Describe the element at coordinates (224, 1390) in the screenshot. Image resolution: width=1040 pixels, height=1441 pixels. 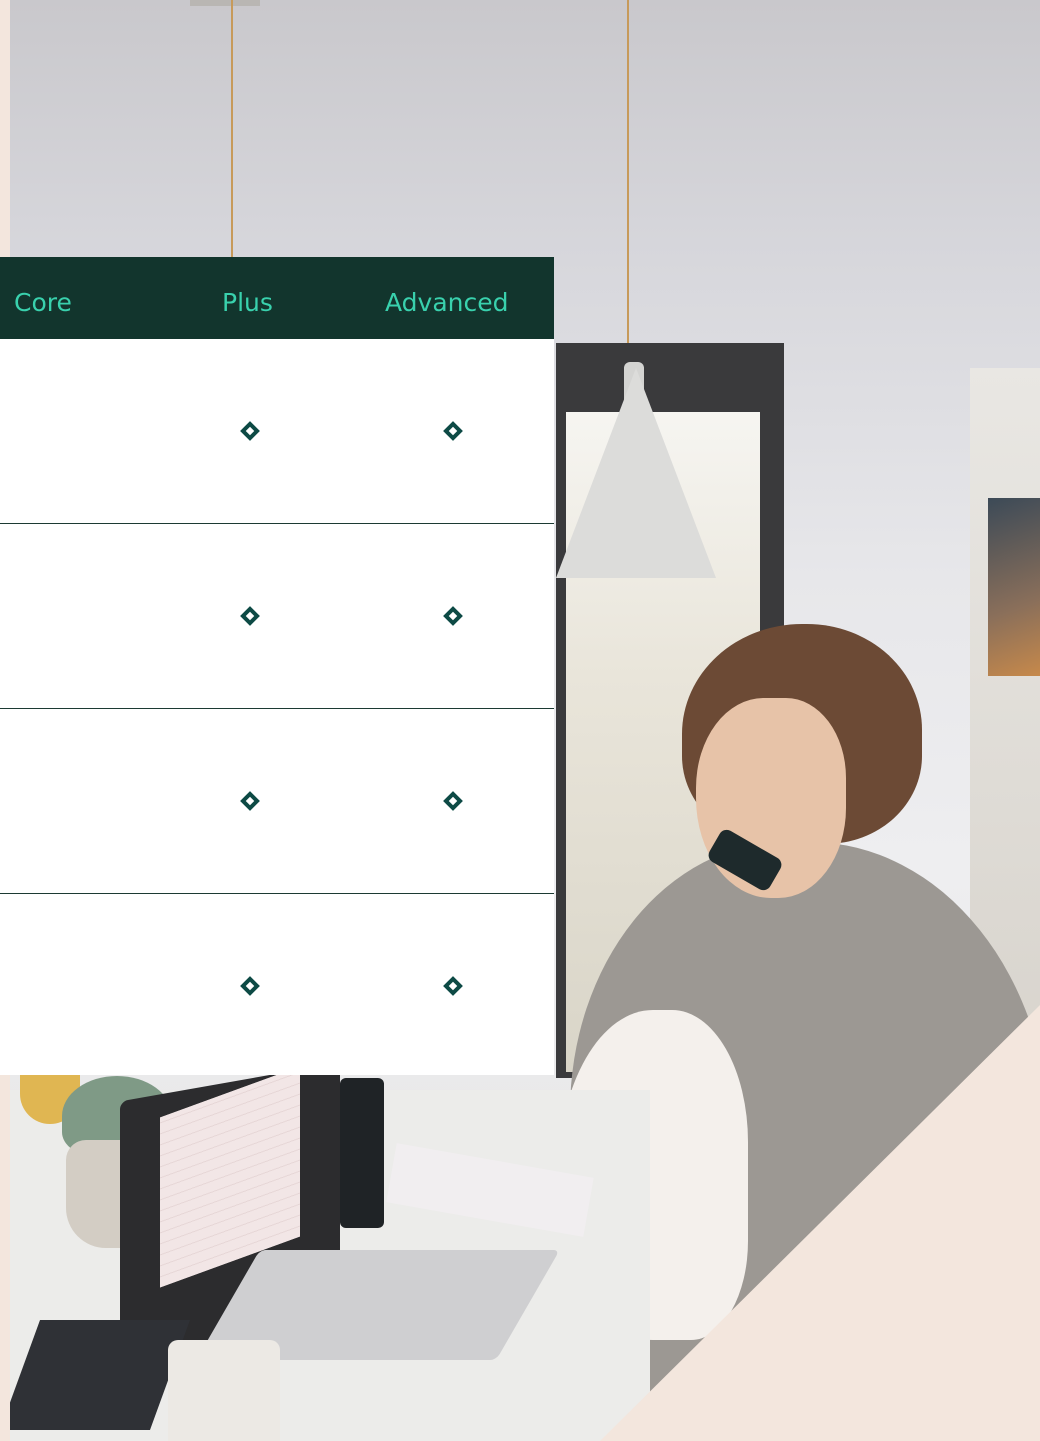
I see `mug` at that location.